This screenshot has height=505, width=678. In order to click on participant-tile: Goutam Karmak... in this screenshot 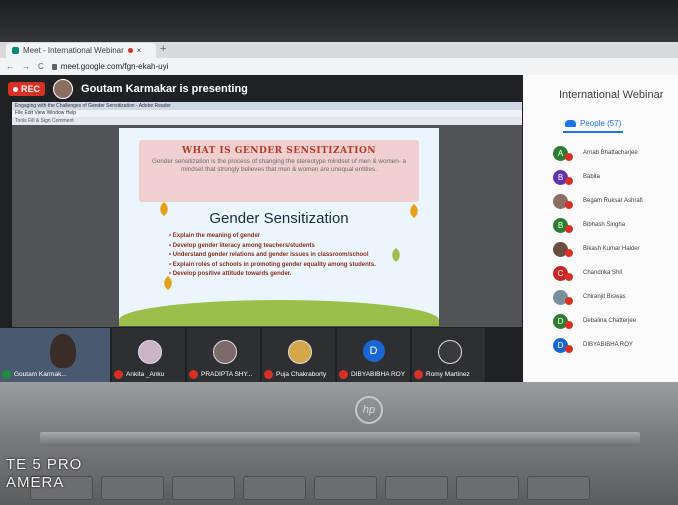, I will do `click(55, 355)`.